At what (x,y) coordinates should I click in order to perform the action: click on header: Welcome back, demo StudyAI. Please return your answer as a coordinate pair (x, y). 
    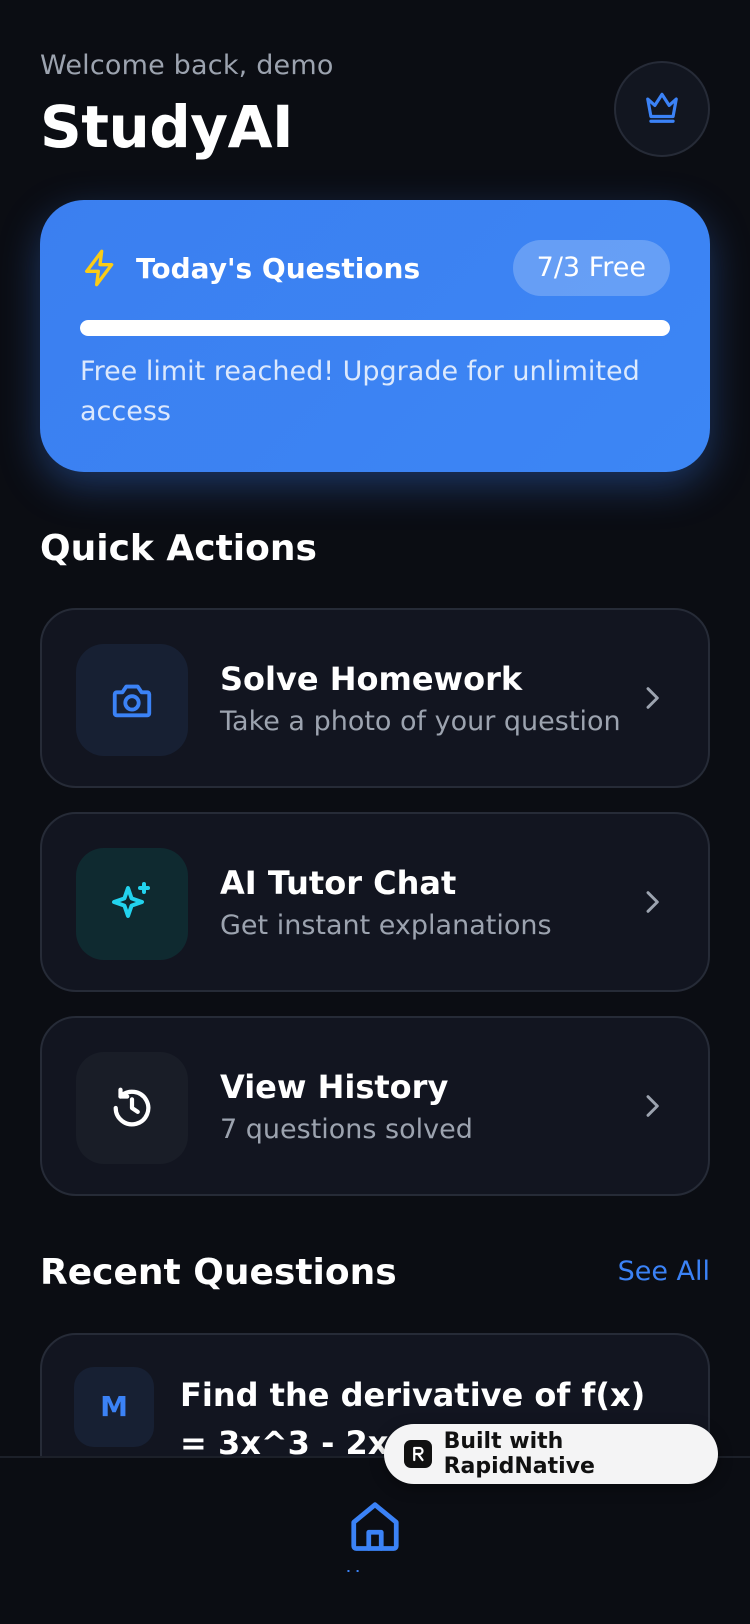
    Looking at the image, I should click on (375, 110).